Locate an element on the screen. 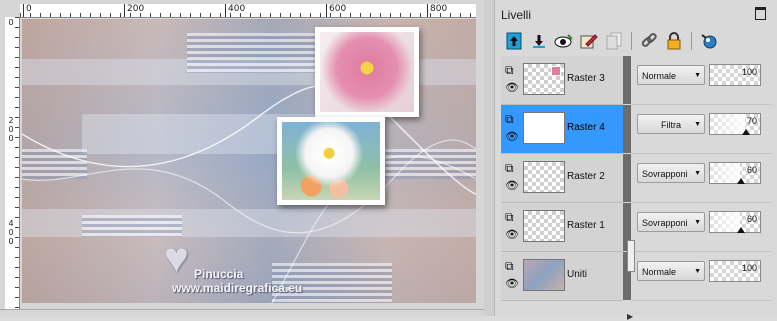 Image resolution: width=777 pixels, height=321 pixels. duplicate-icon is located at coordinates (614, 41).